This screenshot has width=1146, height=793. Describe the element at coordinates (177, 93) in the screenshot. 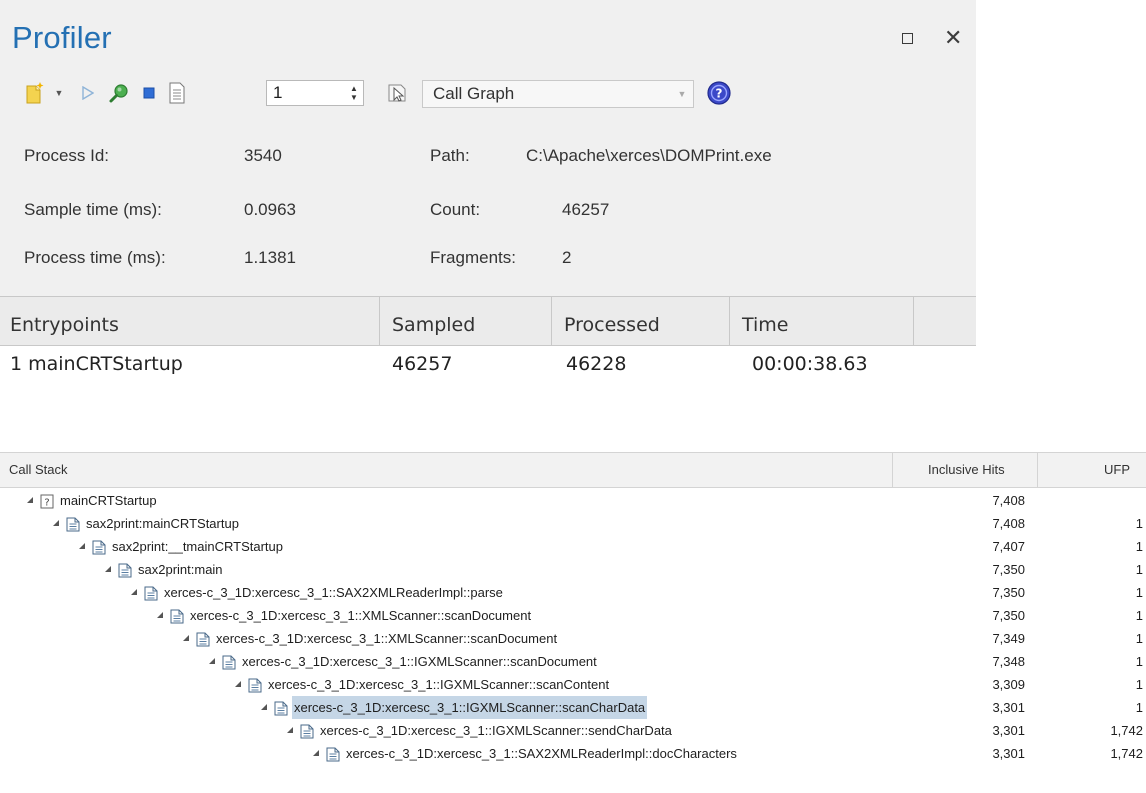

I see `report-icon` at that location.